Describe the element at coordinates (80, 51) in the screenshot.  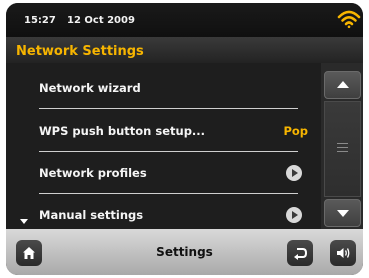
I see `page-title: Network Settings` at that location.